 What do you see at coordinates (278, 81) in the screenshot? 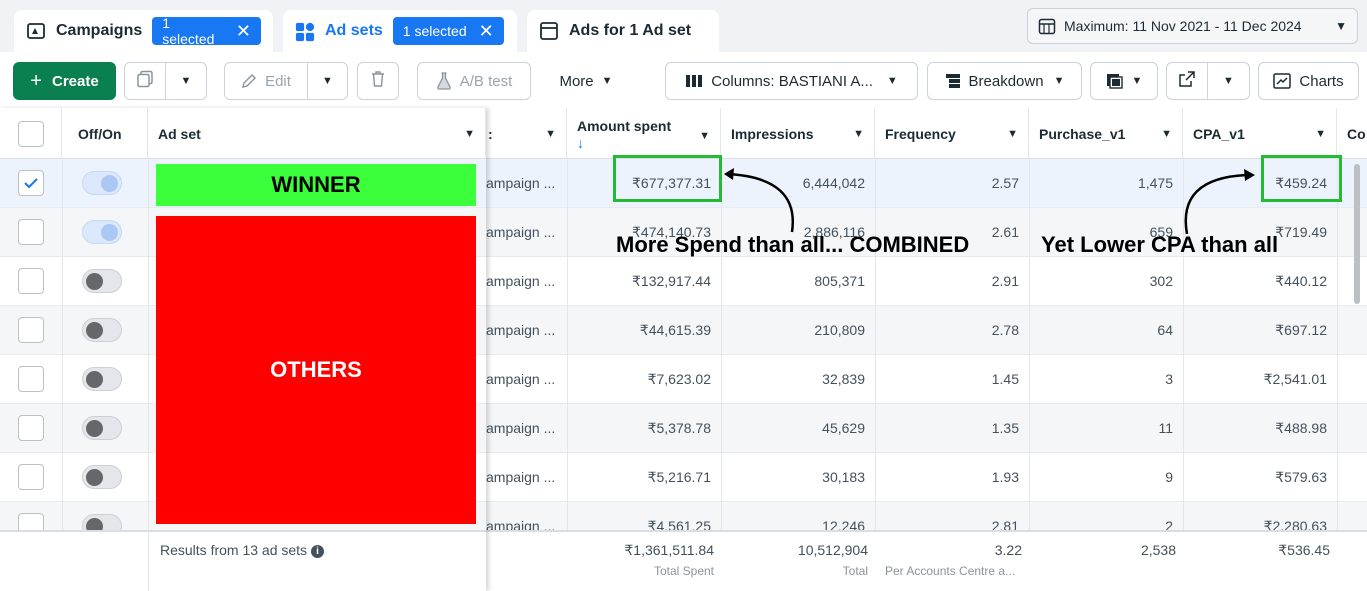
I see `edit-label: Edit` at bounding box center [278, 81].